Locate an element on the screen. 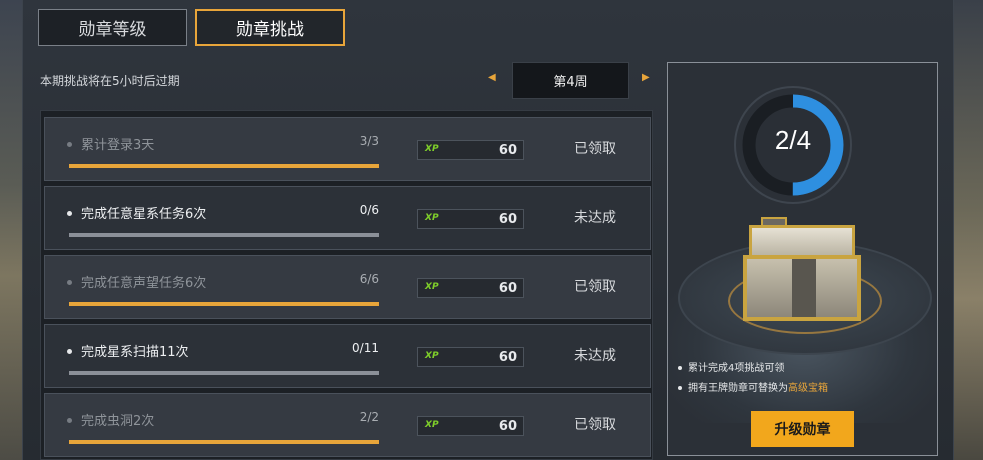 The image size is (983, 460). challenge-row: 完成任意星系任务6次 0/6 XP 60 未达成 is located at coordinates (347, 218).